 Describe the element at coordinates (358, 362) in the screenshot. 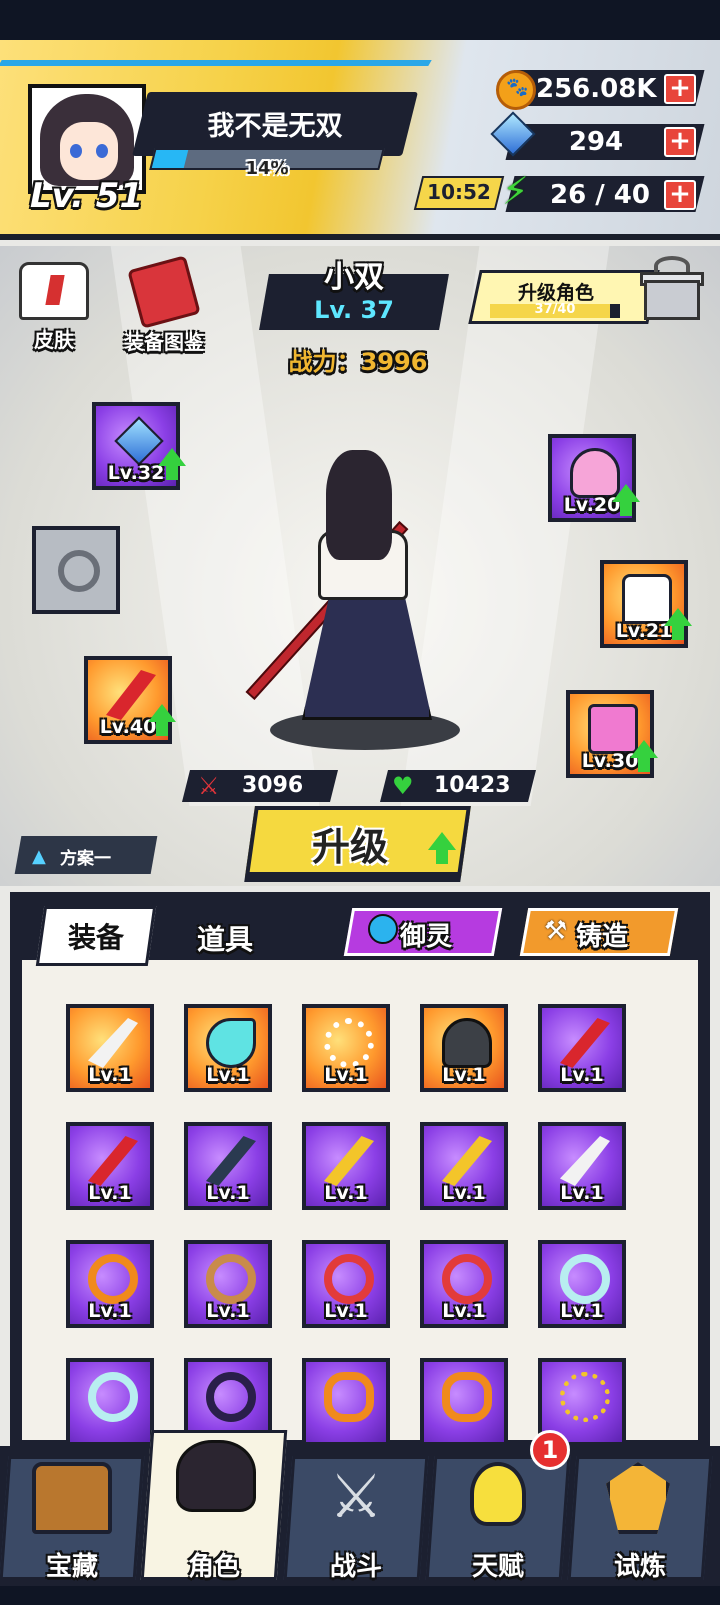

I see `combat-power: 战力：3996` at that location.